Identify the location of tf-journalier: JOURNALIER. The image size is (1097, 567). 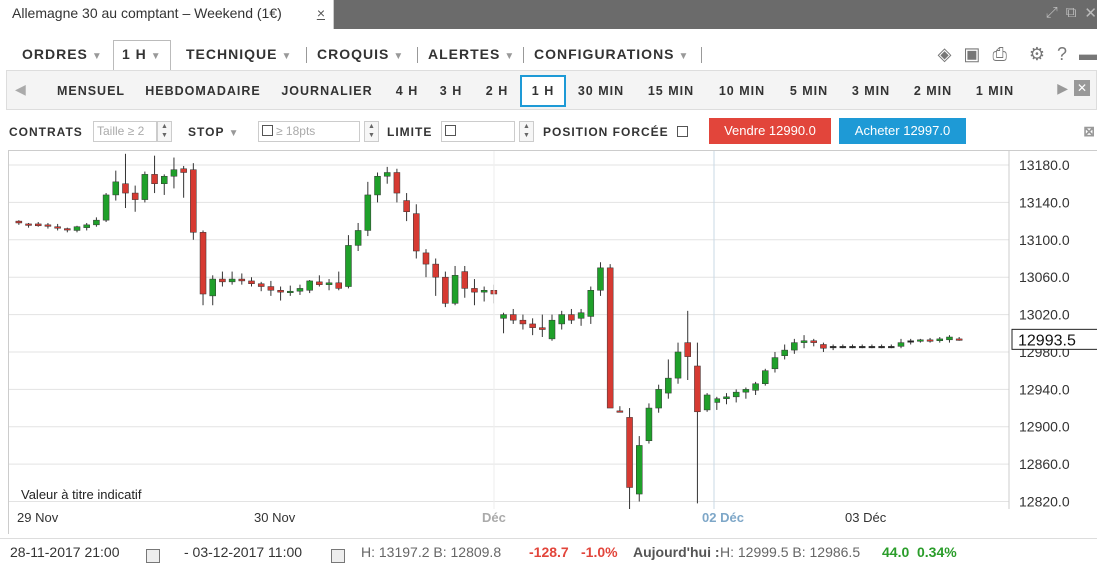
(327, 91).